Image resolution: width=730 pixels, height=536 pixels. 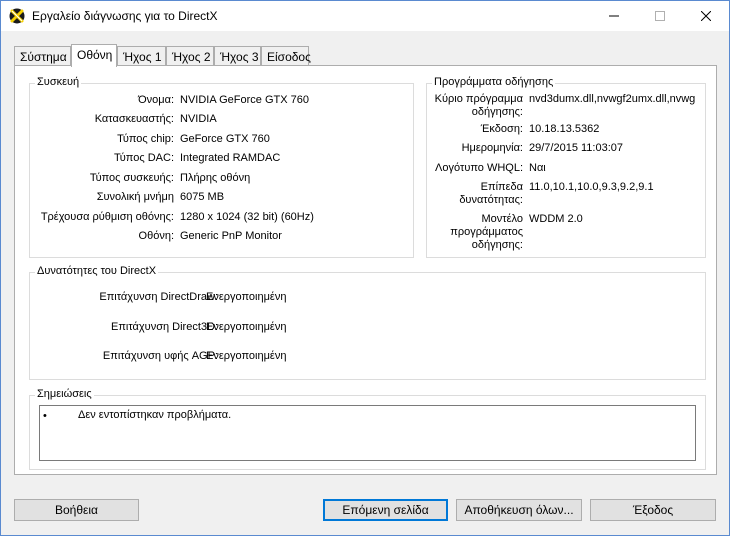 What do you see at coordinates (367, 433) in the screenshot?
I see `notes-textbox: • Δεν εντοπίστηκαν προβλήματα.` at bounding box center [367, 433].